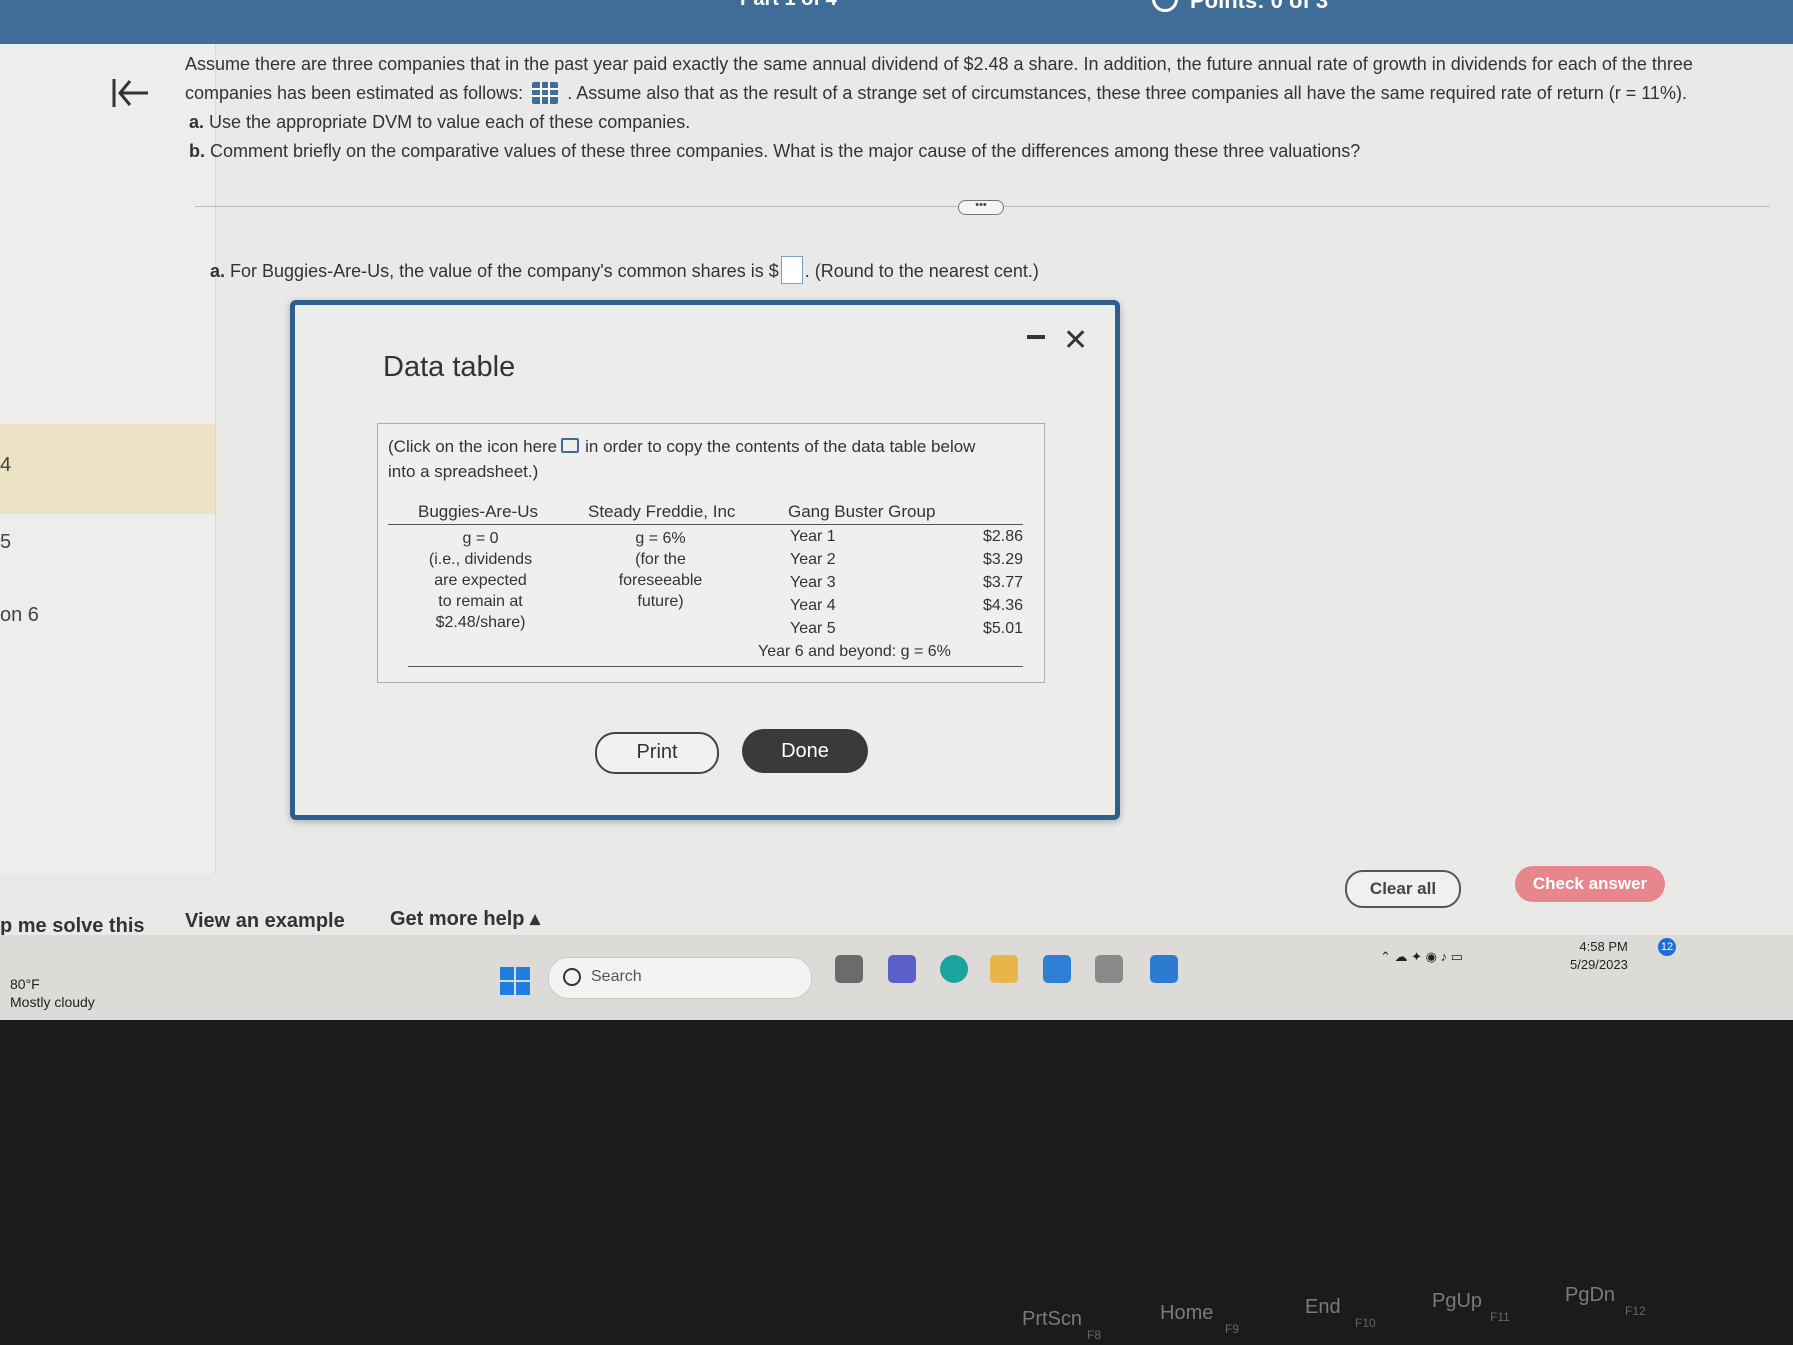 The width and height of the screenshot is (1793, 1345). Describe the element at coordinates (1590, 1295) in the screenshot. I see `key-pgdn: PgDn` at that location.